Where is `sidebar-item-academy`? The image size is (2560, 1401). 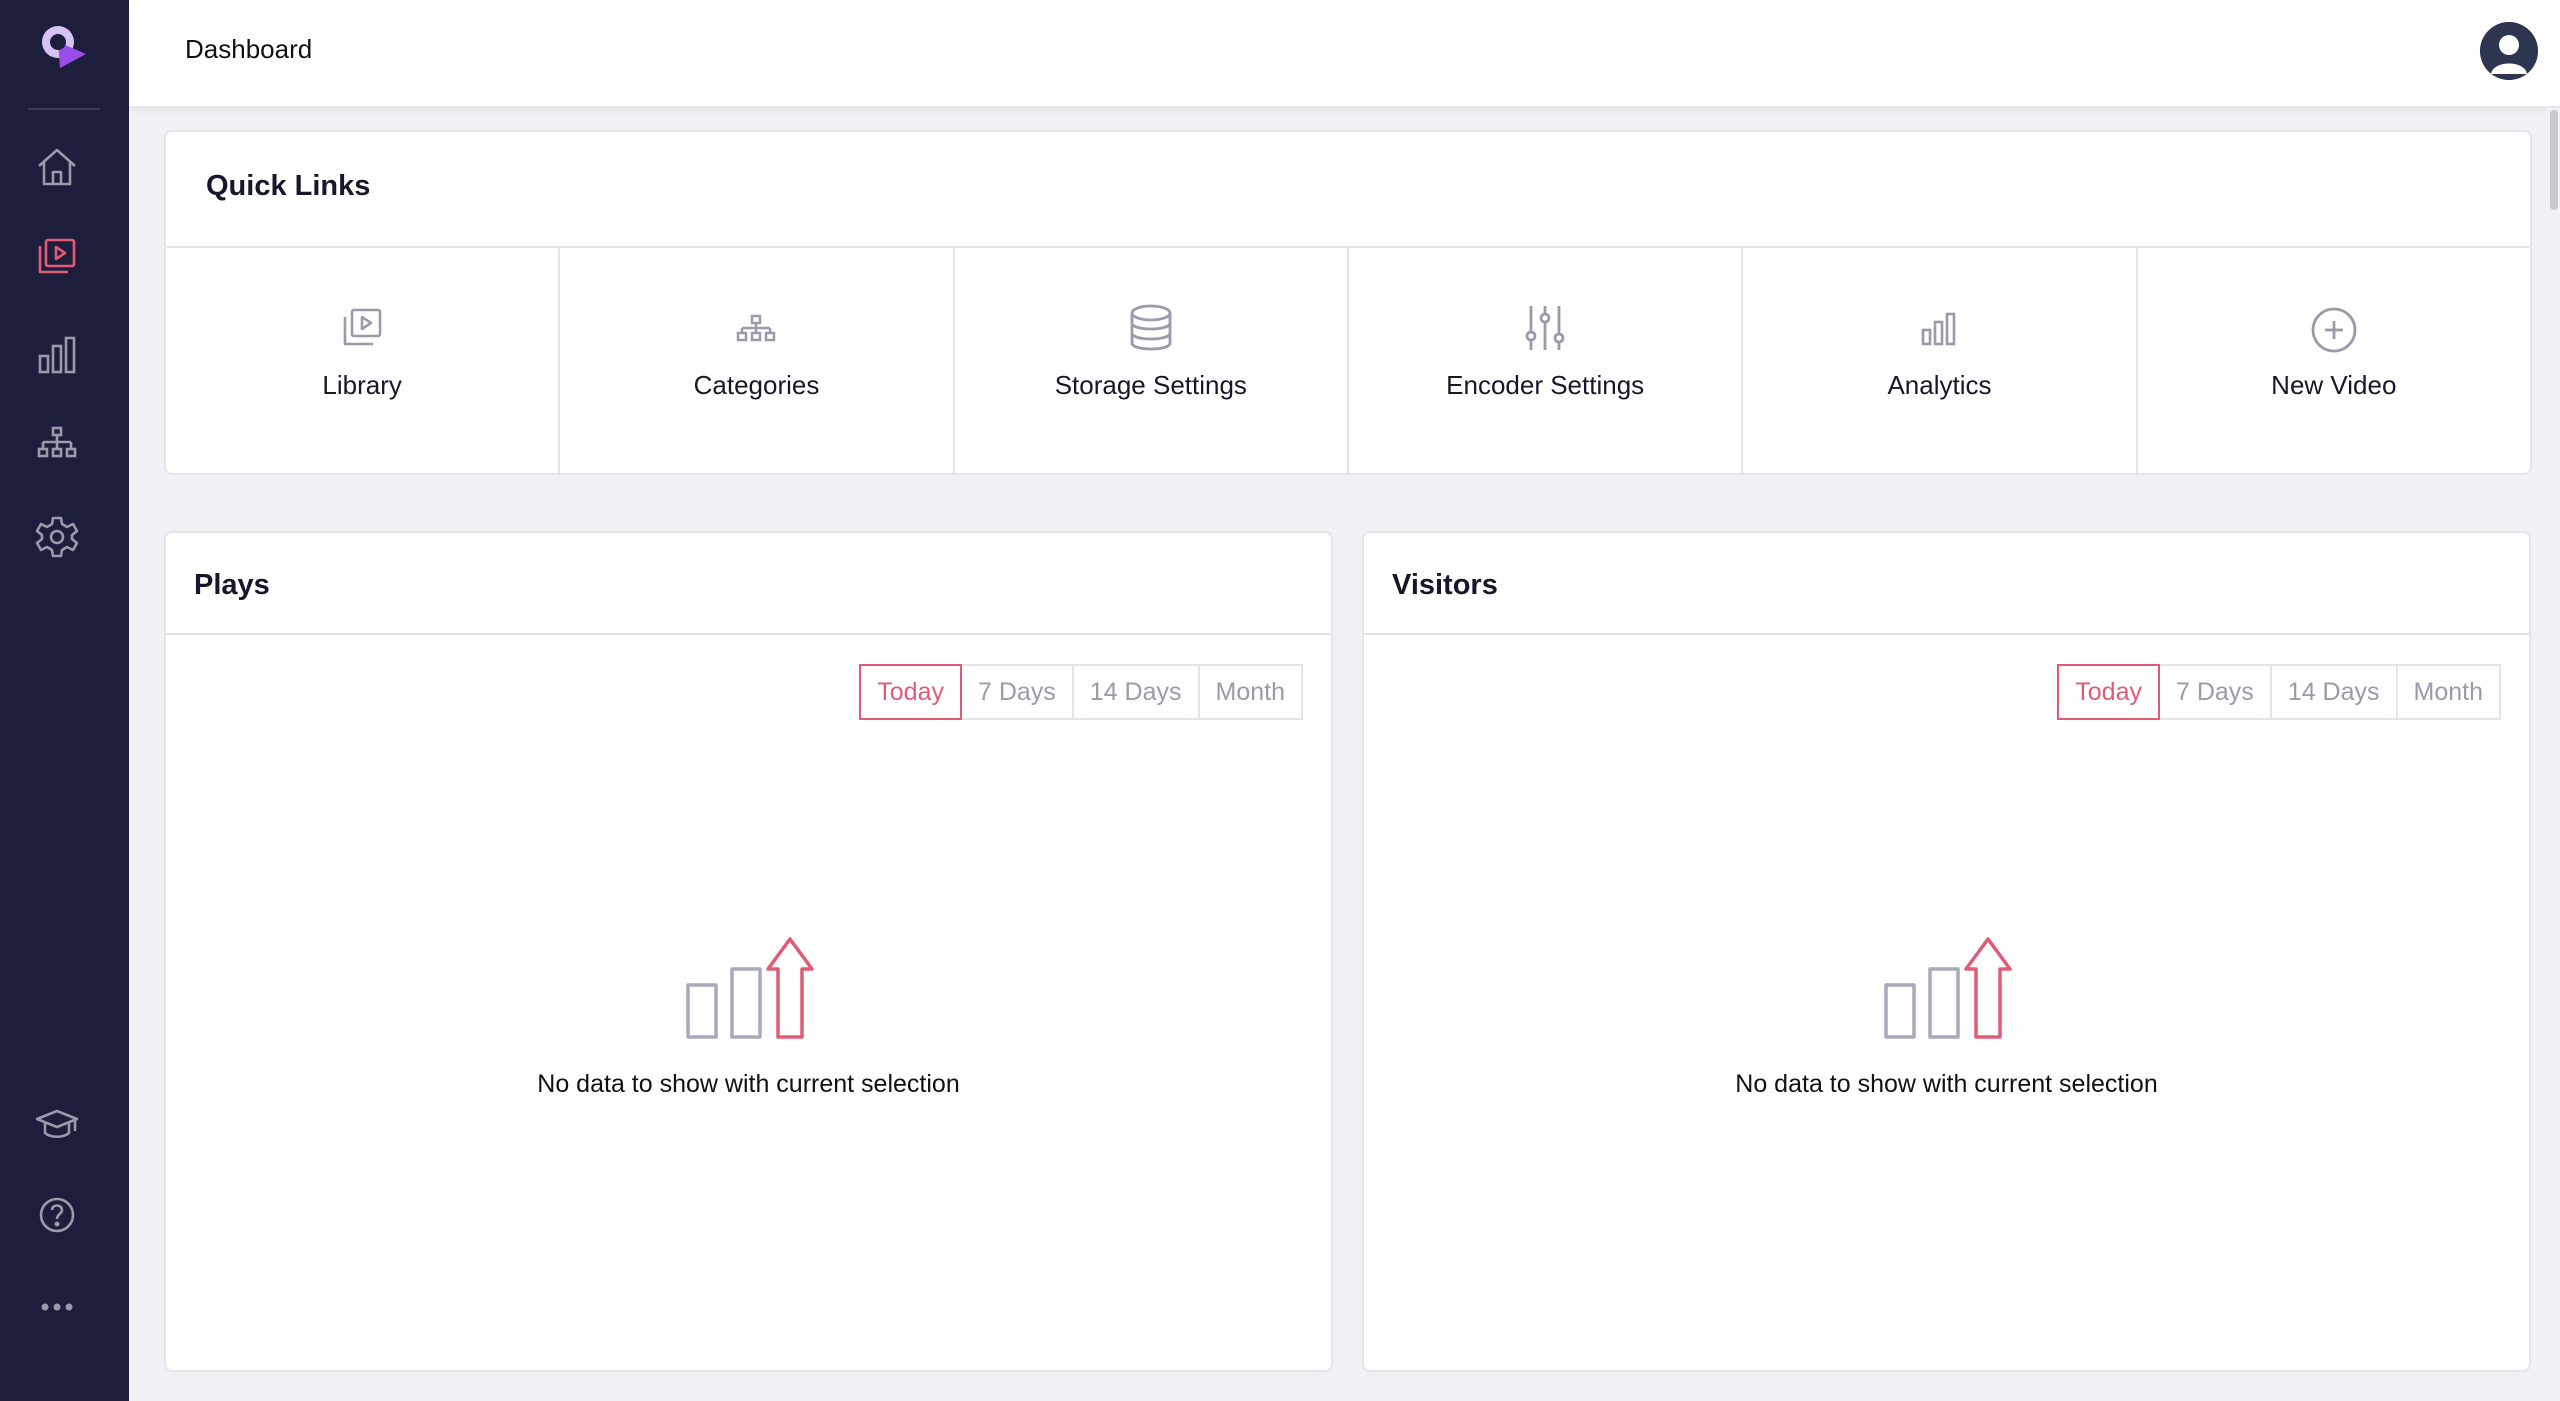
sidebar-item-academy is located at coordinates (57, 1124).